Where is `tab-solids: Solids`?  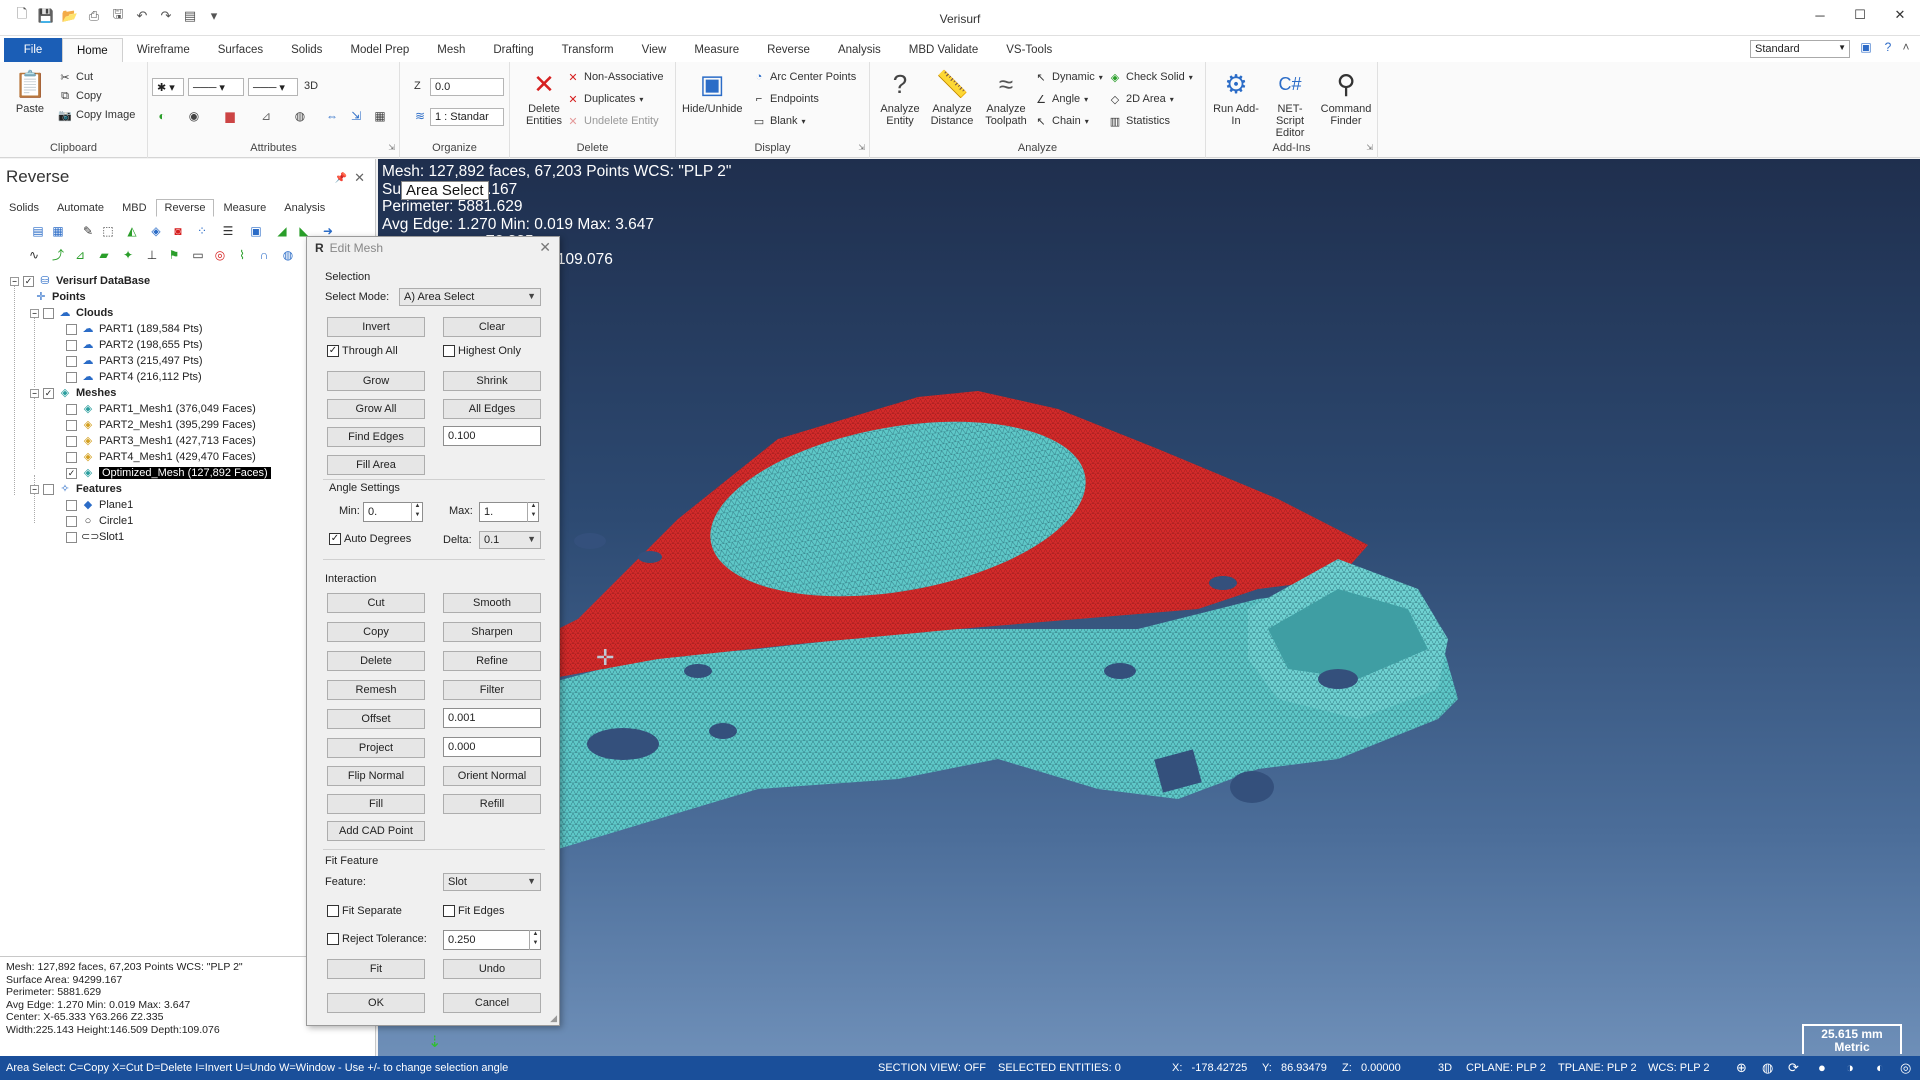 tab-solids: Solids is located at coordinates (306, 50).